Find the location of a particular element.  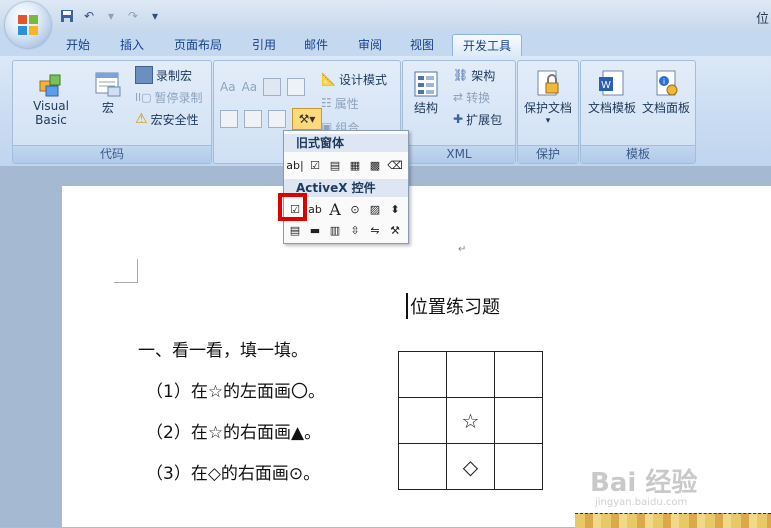

listbox-icon: ▤ is located at coordinates (295, 230).